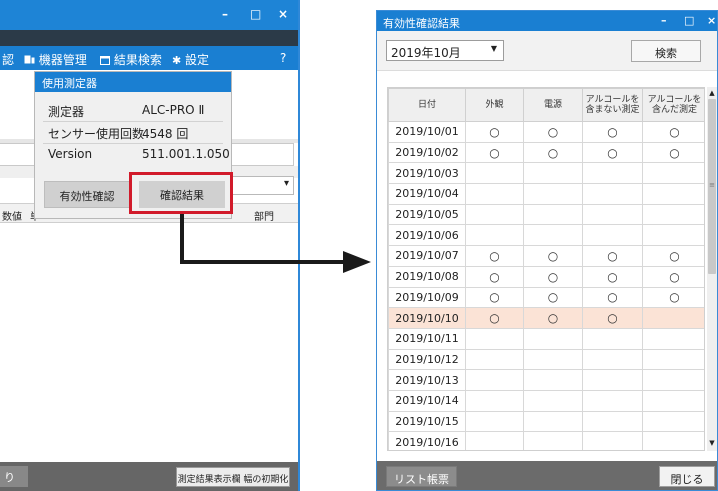 The image size is (718, 491). I want to click on menu-item-partial: 認, so click(8, 59).